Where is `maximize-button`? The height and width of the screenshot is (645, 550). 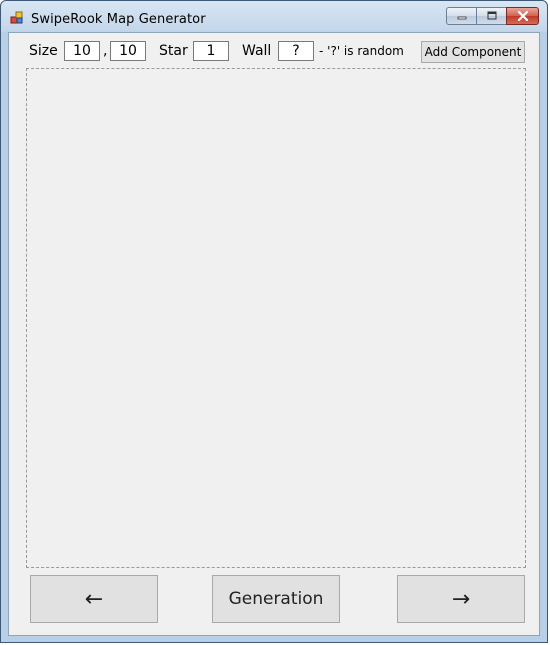 maximize-button is located at coordinates (491, 16).